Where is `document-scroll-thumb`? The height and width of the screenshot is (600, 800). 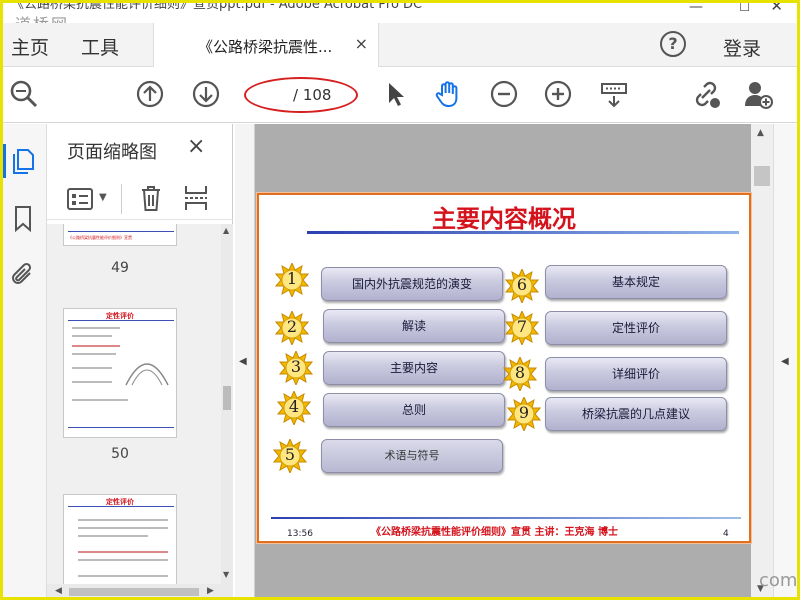 document-scroll-thumb is located at coordinates (762, 176).